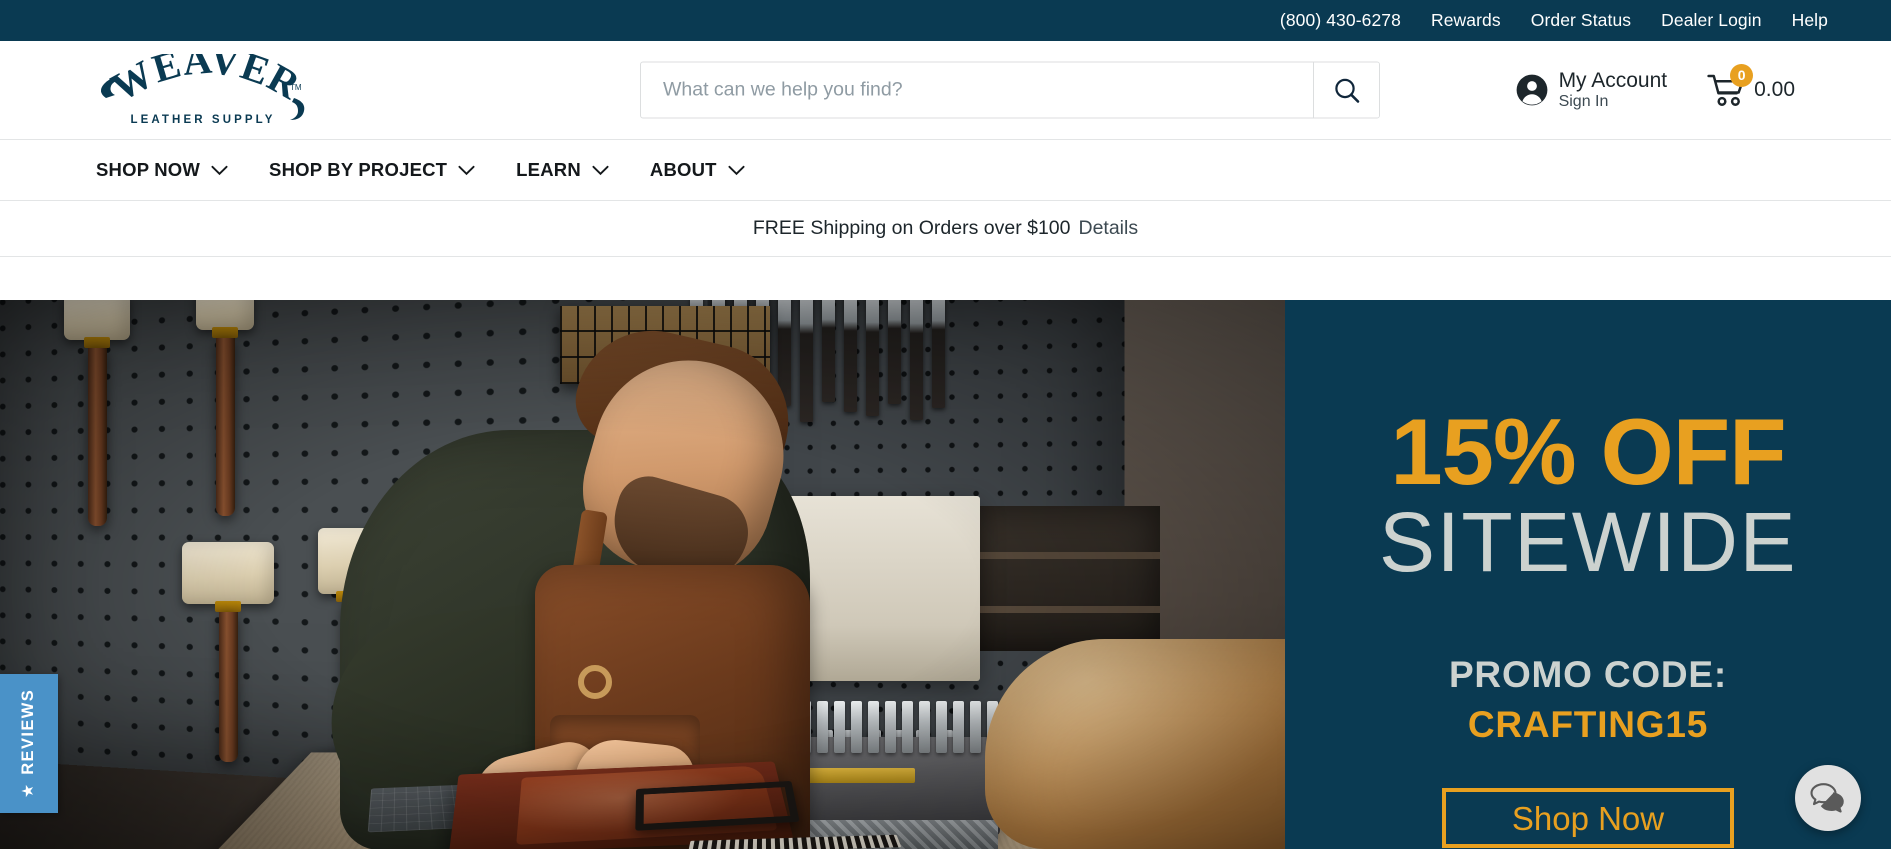 The image size is (1891, 867). I want to click on header-account-area: My Account Sign In 0 0.00, so click(1655, 87).